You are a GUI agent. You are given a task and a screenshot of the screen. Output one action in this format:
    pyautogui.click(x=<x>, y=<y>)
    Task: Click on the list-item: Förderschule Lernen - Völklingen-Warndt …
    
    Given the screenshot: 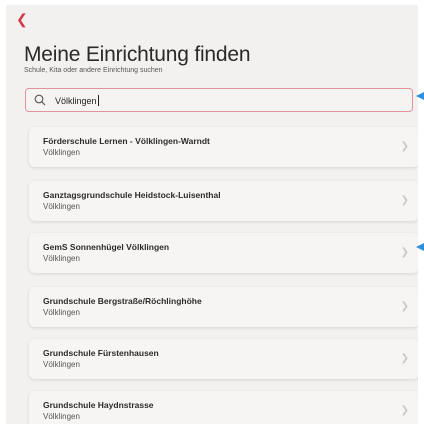 What is the action you would take?
    pyautogui.click(x=223, y=147)
    